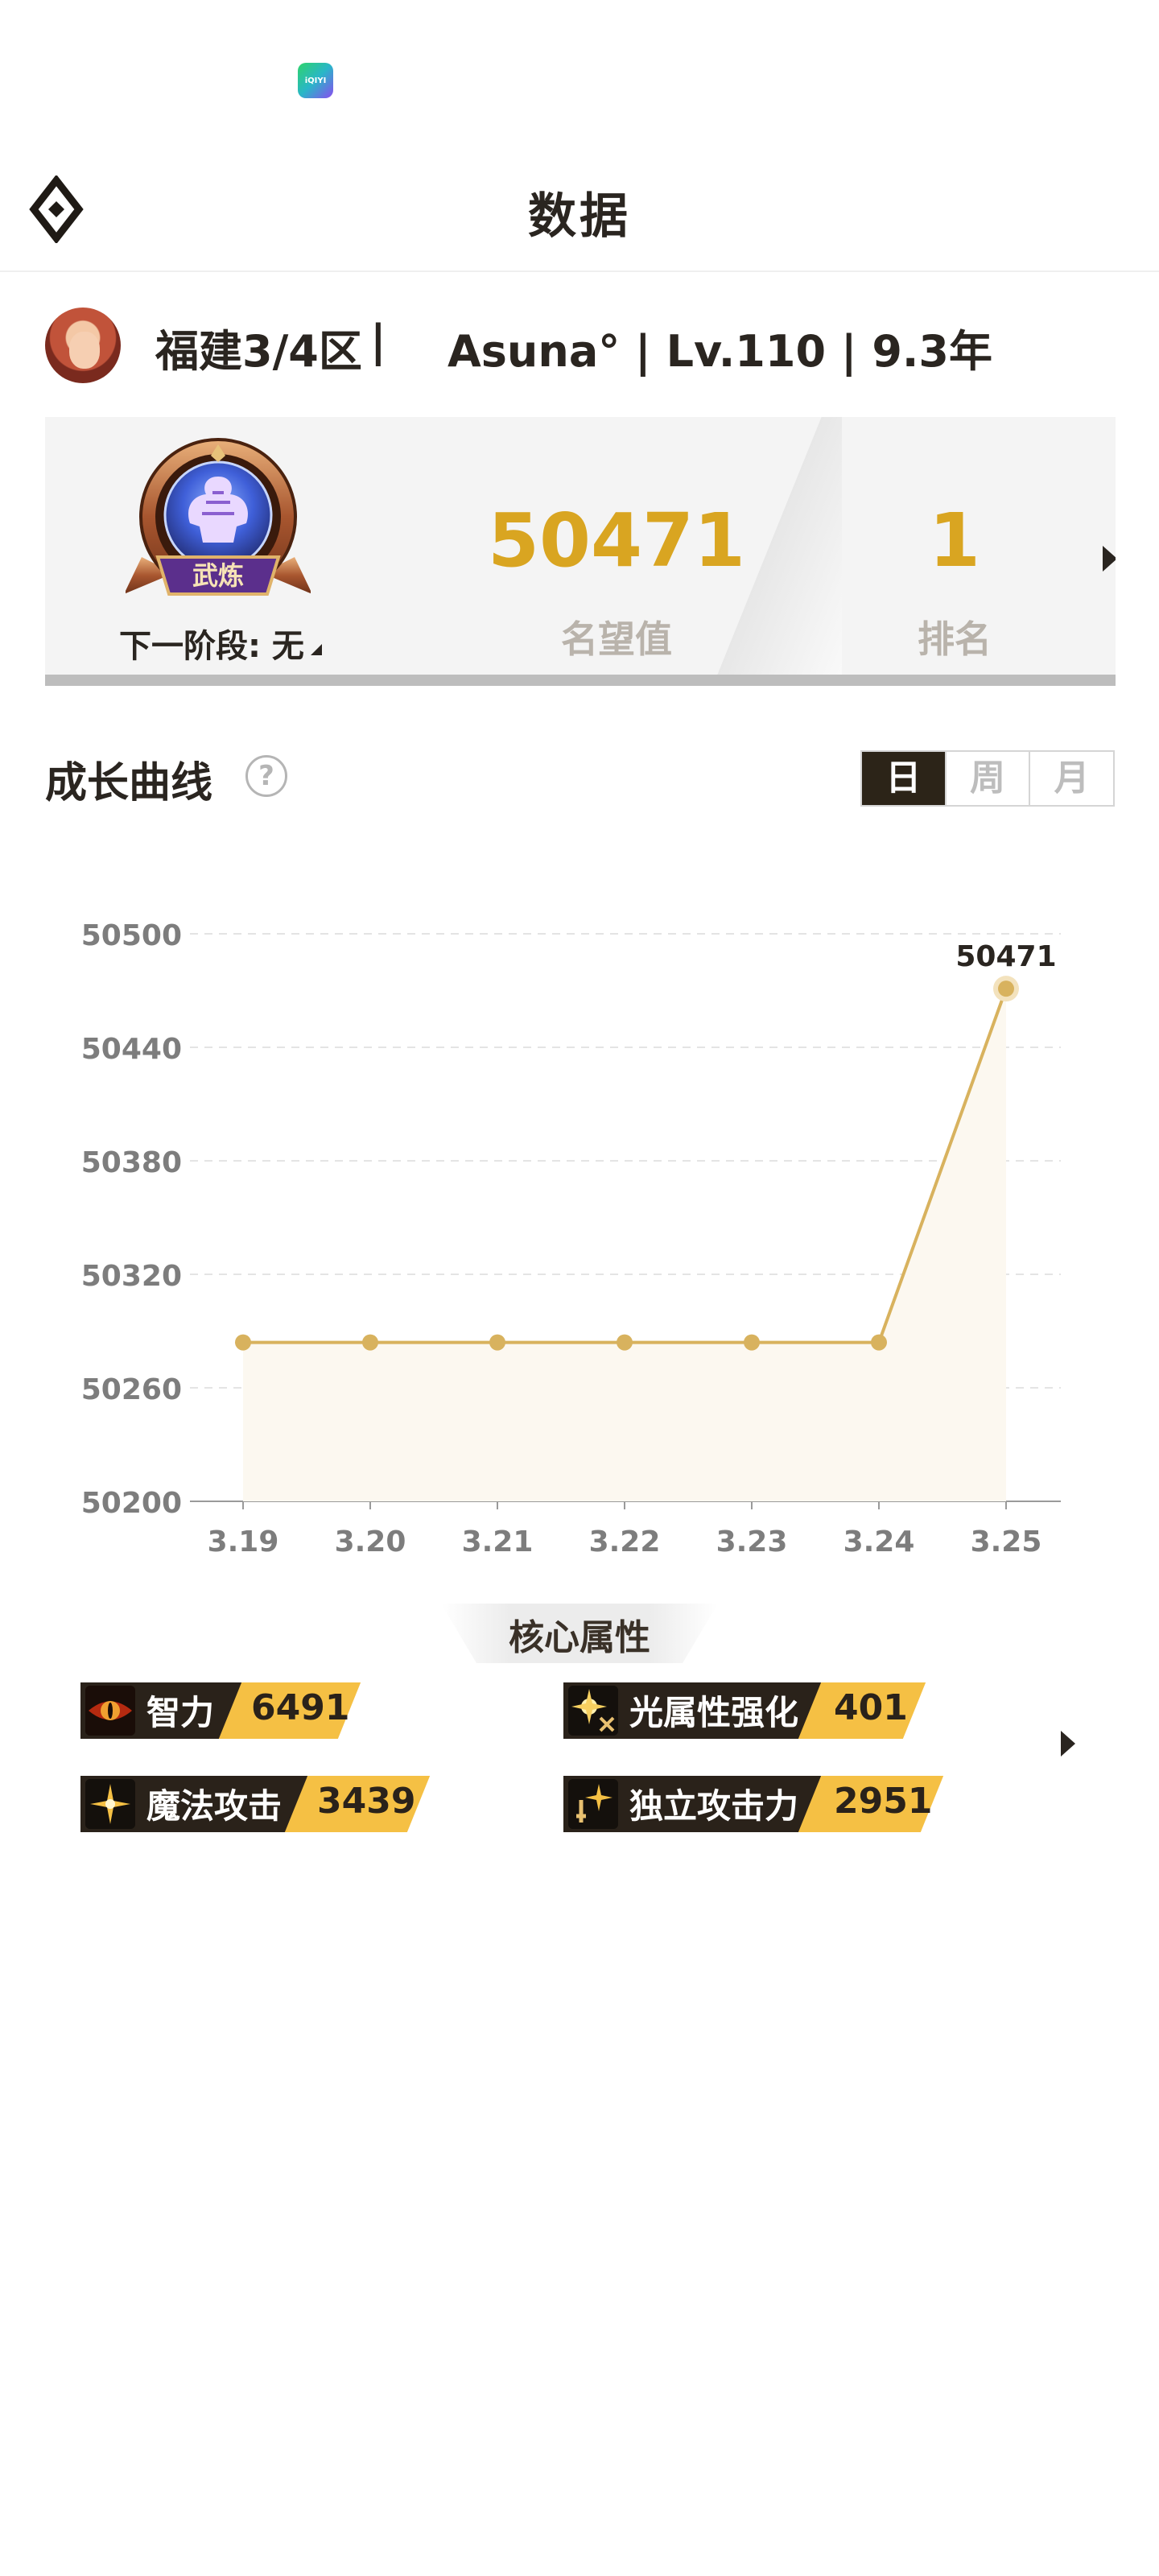 The image size is (1159, 2576). What do you see at coordinates (300, 1707) in the screenshot?
I see `attr-value: 6491` at bounding box center [300, 1707].